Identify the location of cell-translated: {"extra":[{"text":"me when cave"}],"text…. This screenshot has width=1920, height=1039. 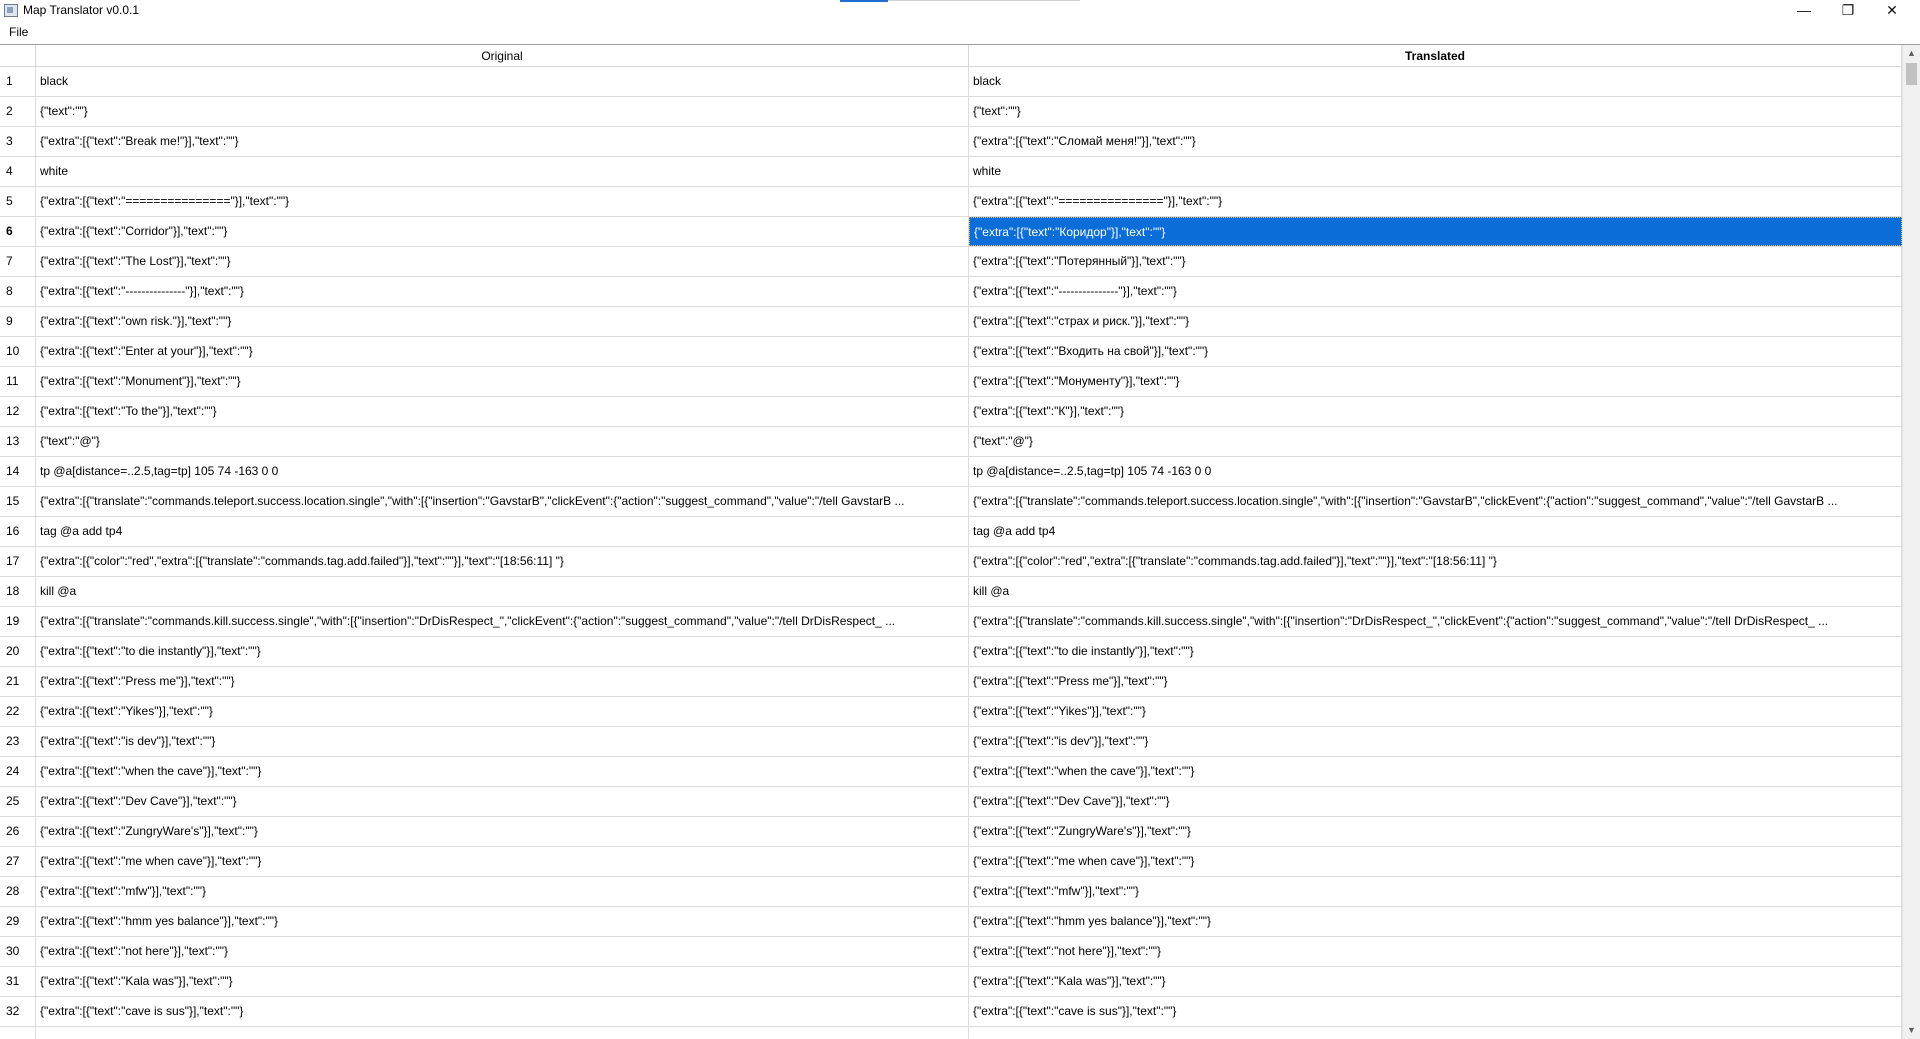
(1435, 861).